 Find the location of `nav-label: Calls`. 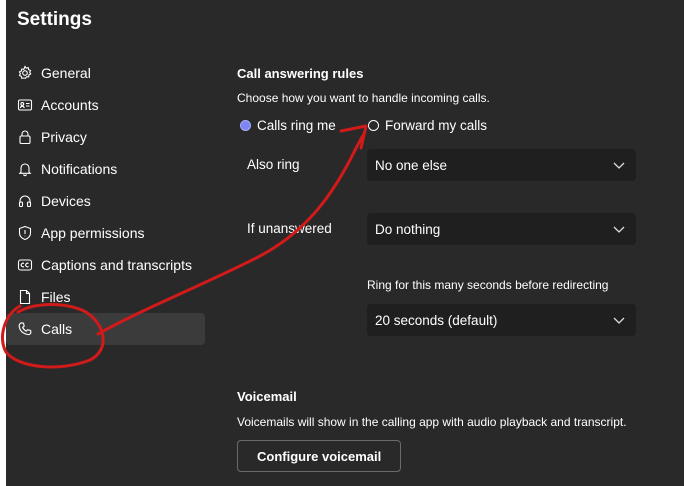

nav-label: Calls is located at coordinates (57, 329).